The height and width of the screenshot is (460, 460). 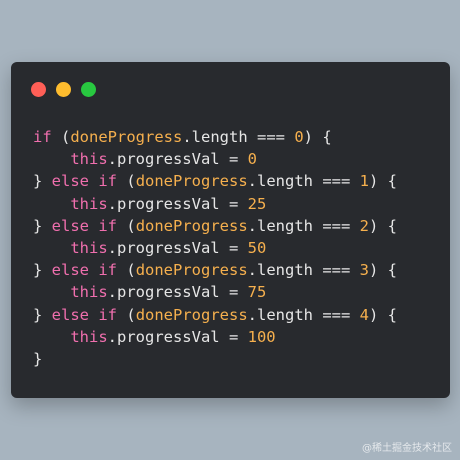 I want to click on code-line: } else if (doneProgress.length === 4) {, so click(x=215, y=315).